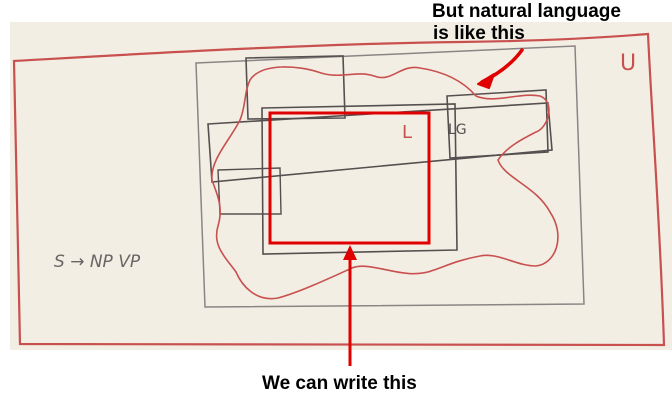  I want to click on natural-language-caption-line1: But natural language, so click(526, 11).